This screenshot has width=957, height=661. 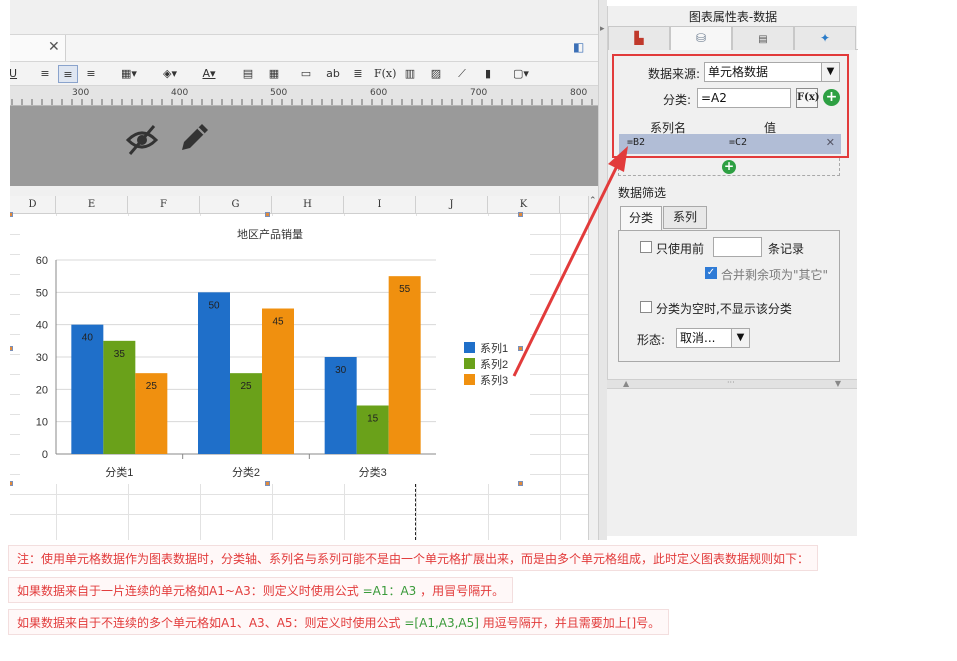 I want to click on y-tick-label: 20, so click(x=42, y=390).